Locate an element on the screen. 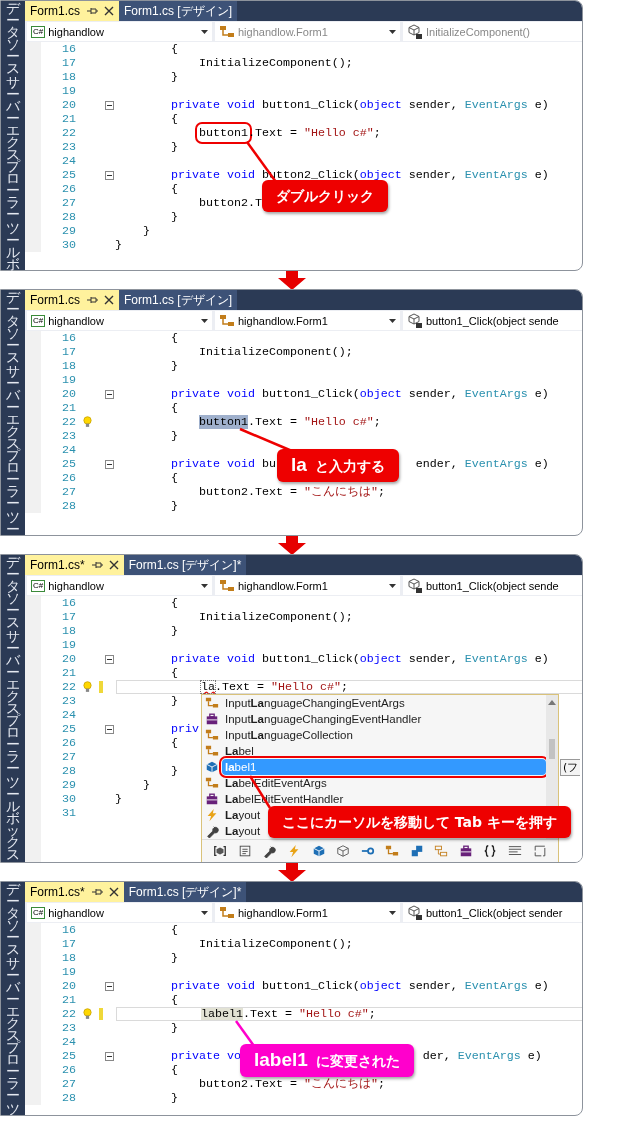 The width and height of the screenshot is (633, 1127). language-badge: C# is located at coordinates (38, 320).